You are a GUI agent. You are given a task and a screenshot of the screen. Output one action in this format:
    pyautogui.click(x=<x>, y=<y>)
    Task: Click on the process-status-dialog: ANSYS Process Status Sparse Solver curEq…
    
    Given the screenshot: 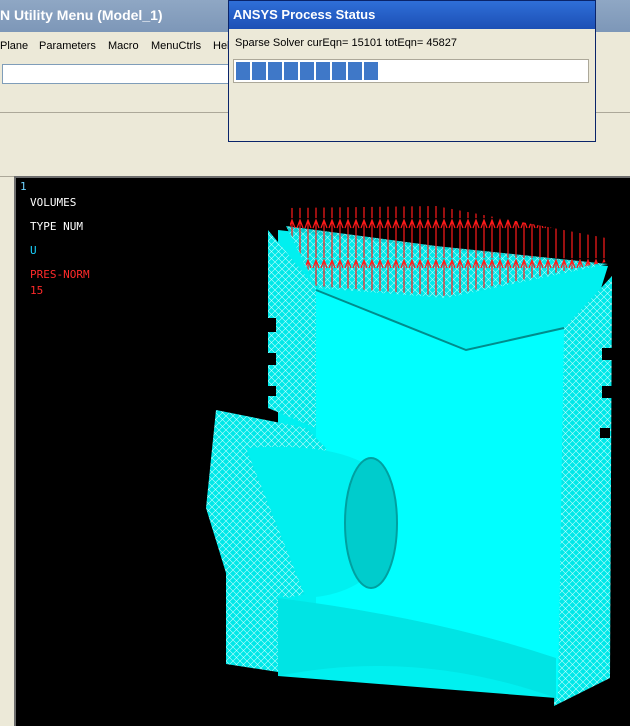 What is the action you would take?
    pyautogui.click(x=412, y=71)
    